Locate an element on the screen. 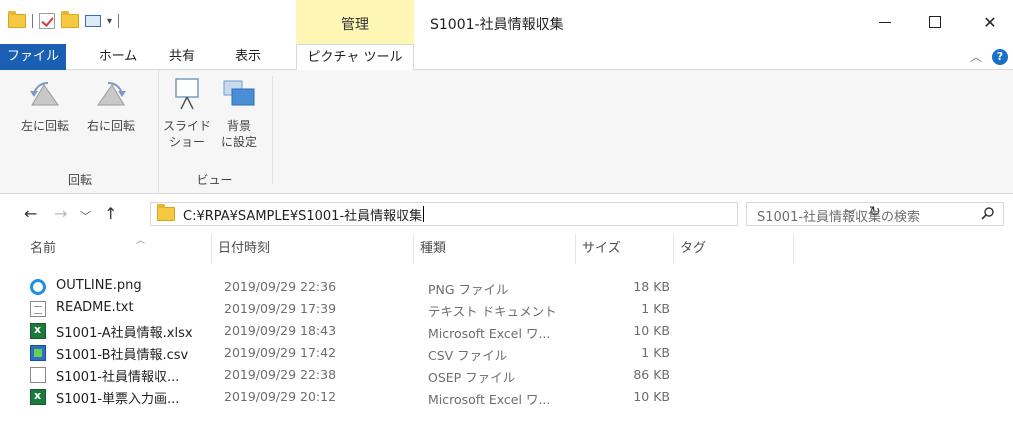 The image size is (1013, 443). column-header-type: 種類 is located at coordinates (495, 249).